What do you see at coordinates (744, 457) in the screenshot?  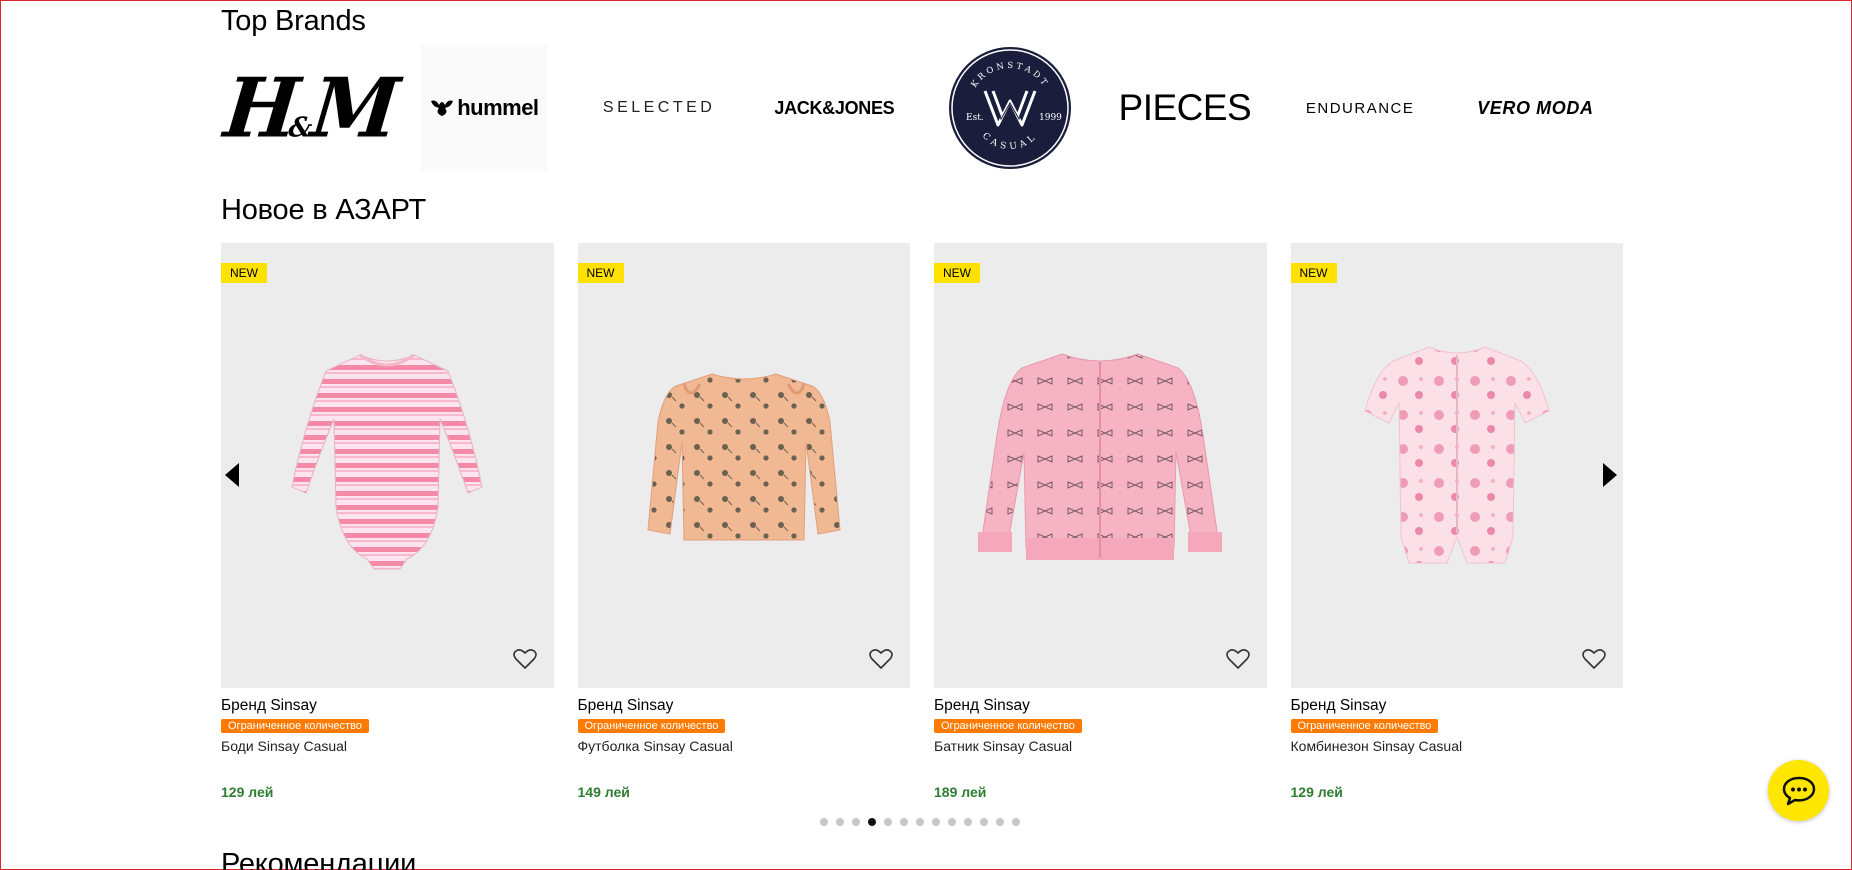 I see `floral-long-sleeve-top-image` at bounding box center [744, 457].